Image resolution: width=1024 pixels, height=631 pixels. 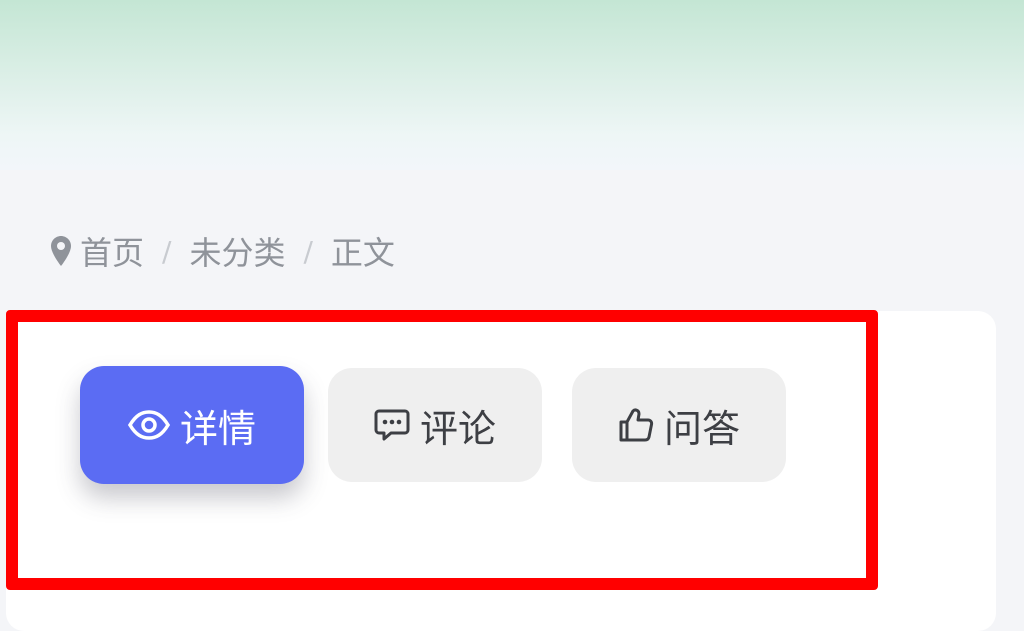 I want to click on eye-icon, so click(x=148, y=425).